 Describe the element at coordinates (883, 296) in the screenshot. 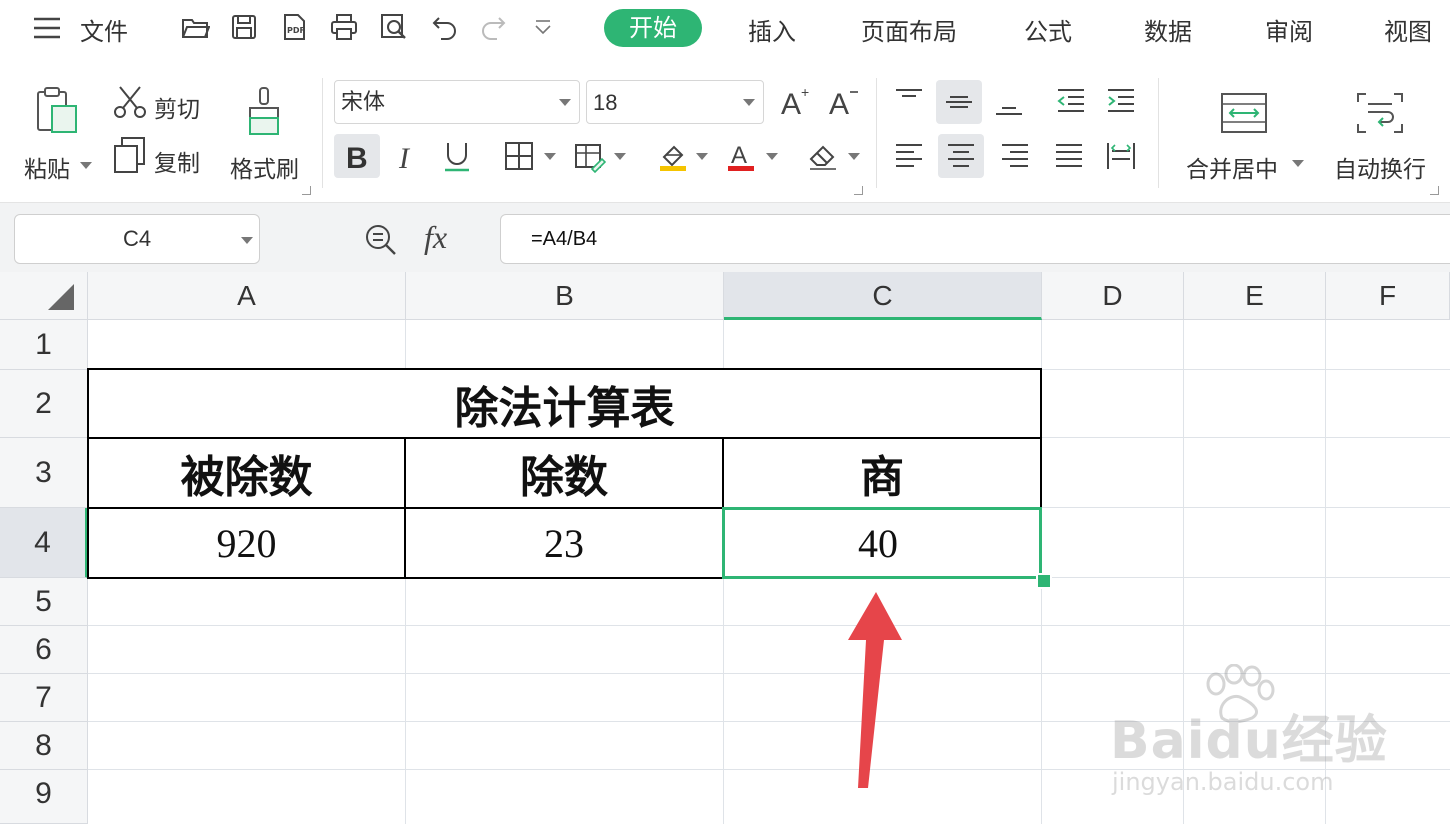

I see `column-header-c: C` at that location.